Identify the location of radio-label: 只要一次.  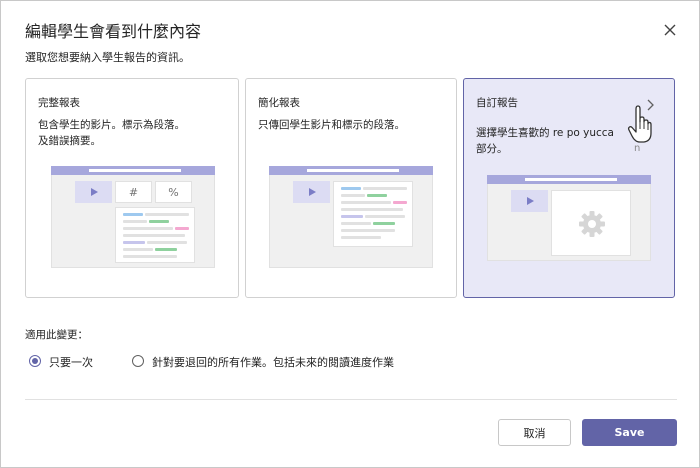
(71, 362).